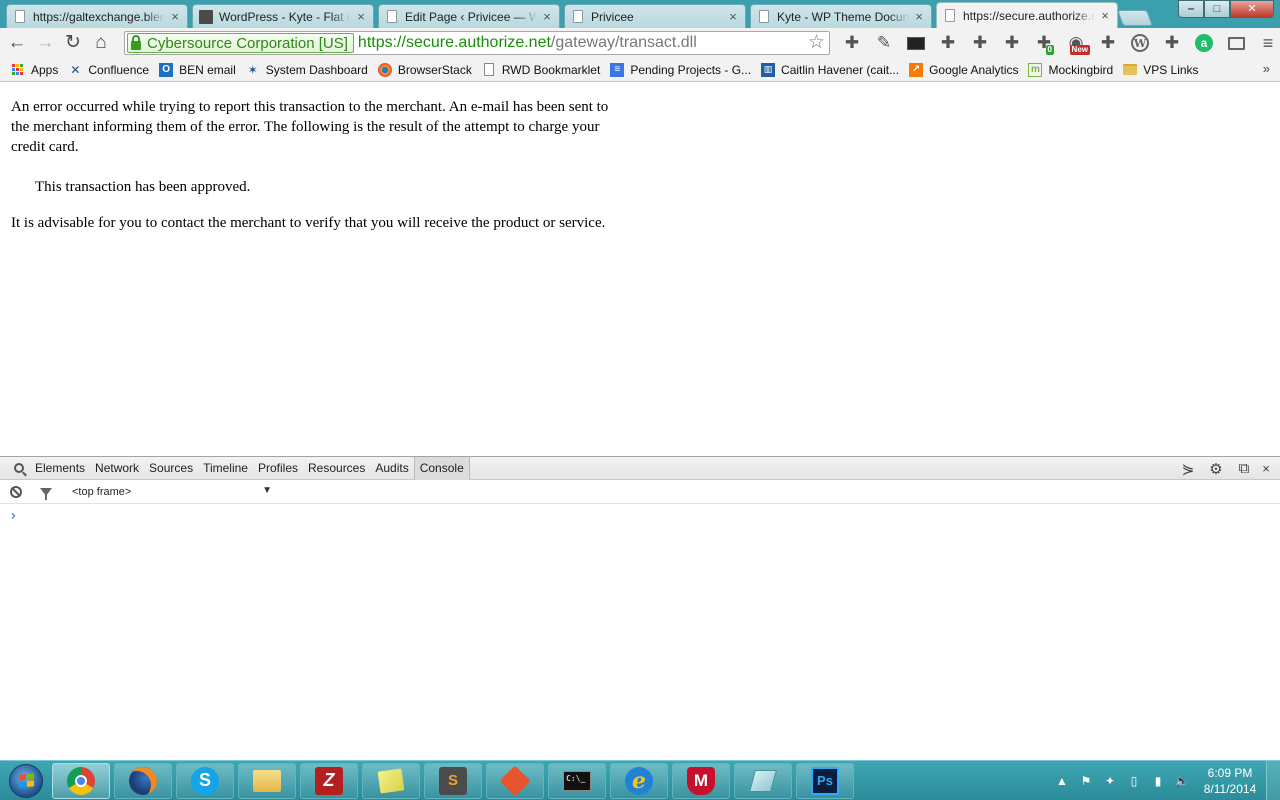  What do you see at coordinates (172, 491) in the screenshot?
I see `frame-selector: <top frame> ▼` at bounding box center [172, 491].